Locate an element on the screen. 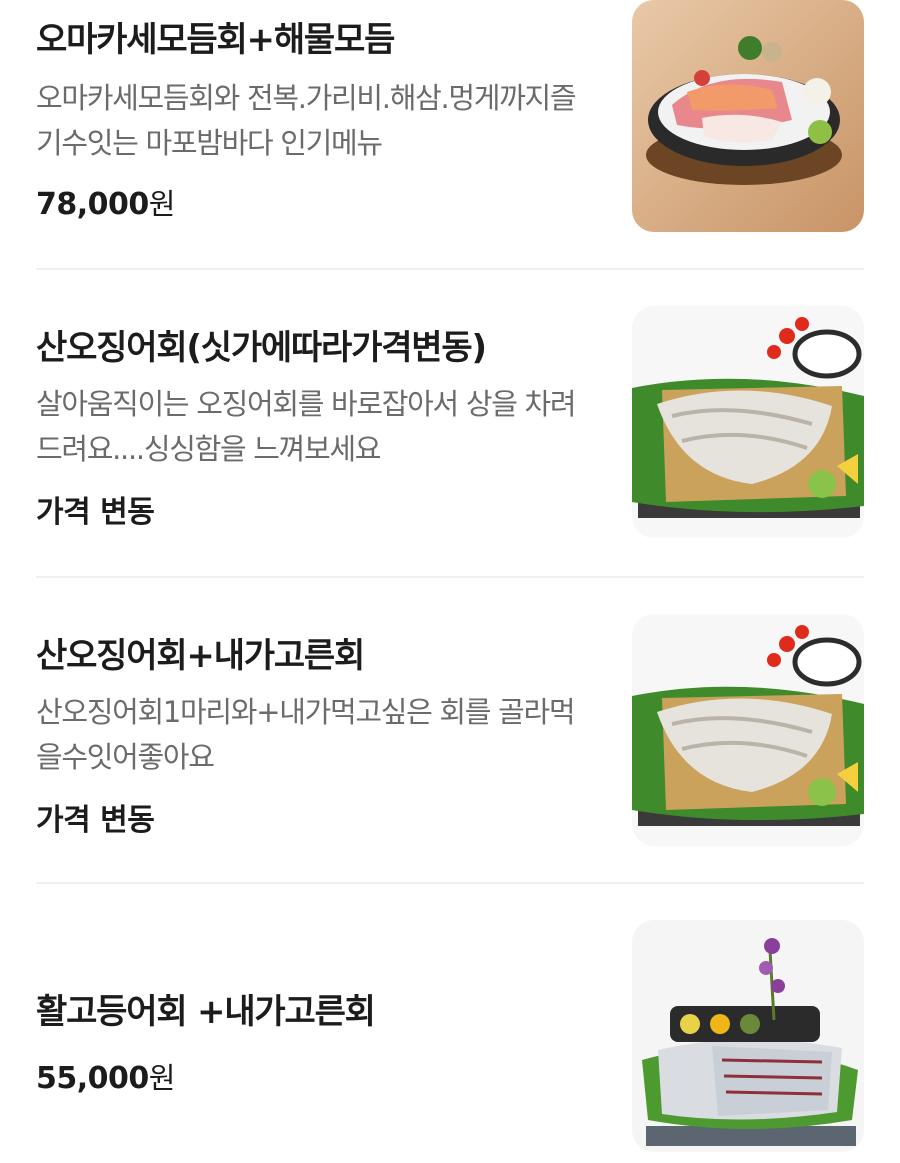  mackerel-sashimi-photo is located at coordinates (748, 1036).